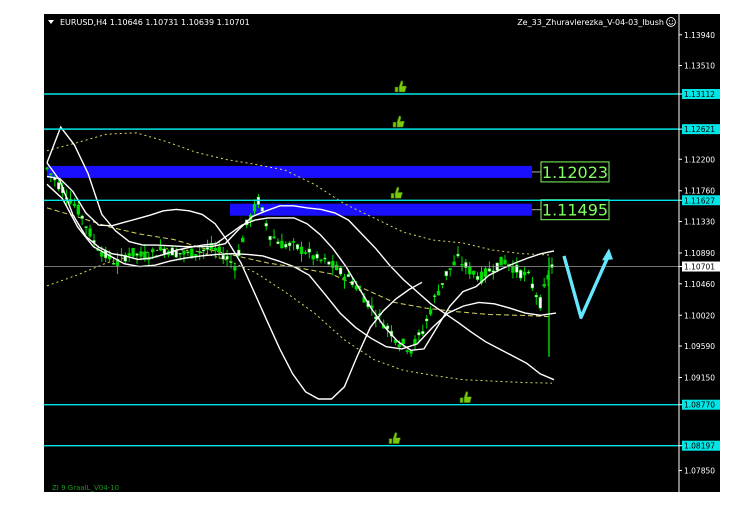 This screenshot has width=747, height=507. I want to click on axis-tick-label: 1.13112, so click(699, 94).